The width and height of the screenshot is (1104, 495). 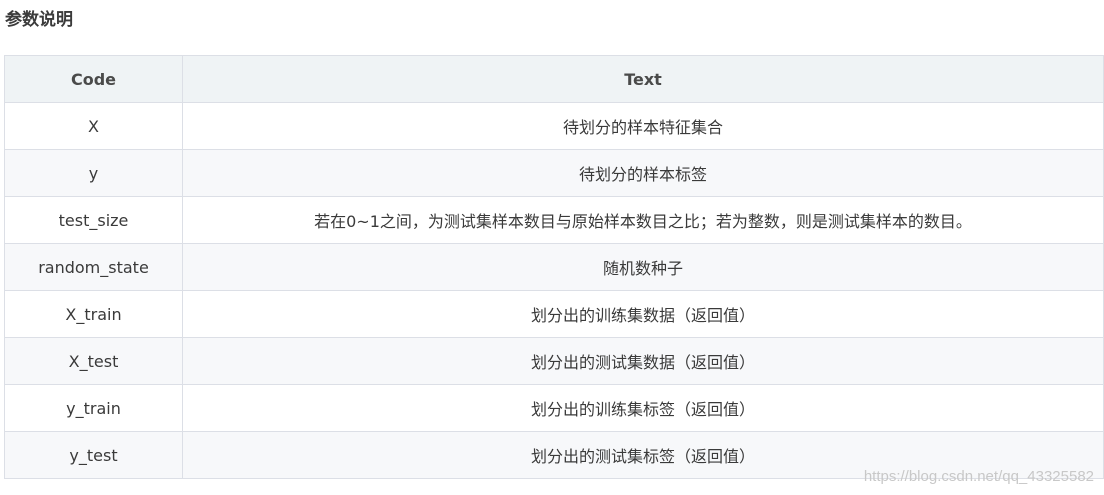 I want to click on code-cell: y, so click(x=93, y=173).